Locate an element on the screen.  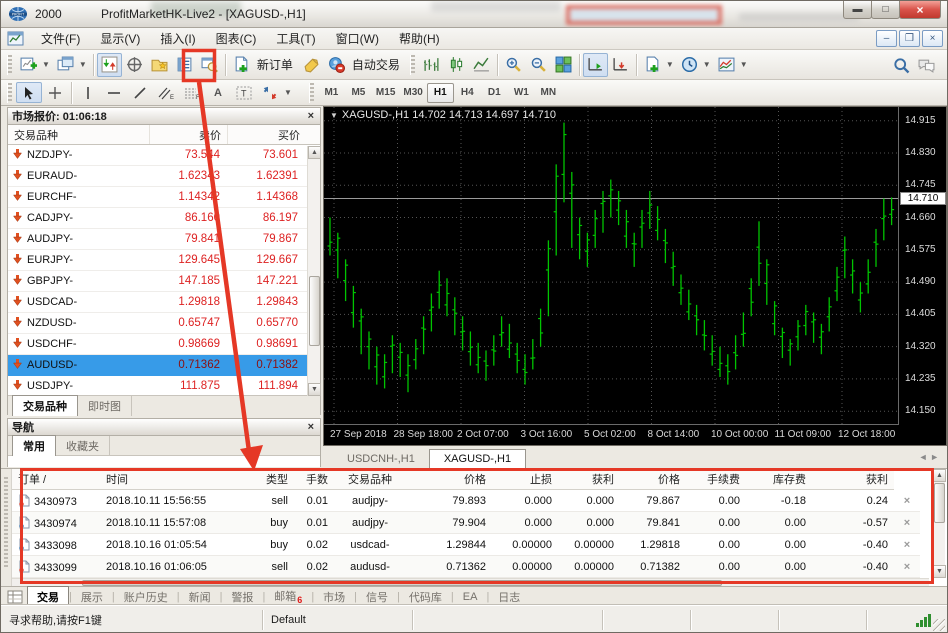
terminal-tab-警报: 警报 is located at coordinates (242, 597).